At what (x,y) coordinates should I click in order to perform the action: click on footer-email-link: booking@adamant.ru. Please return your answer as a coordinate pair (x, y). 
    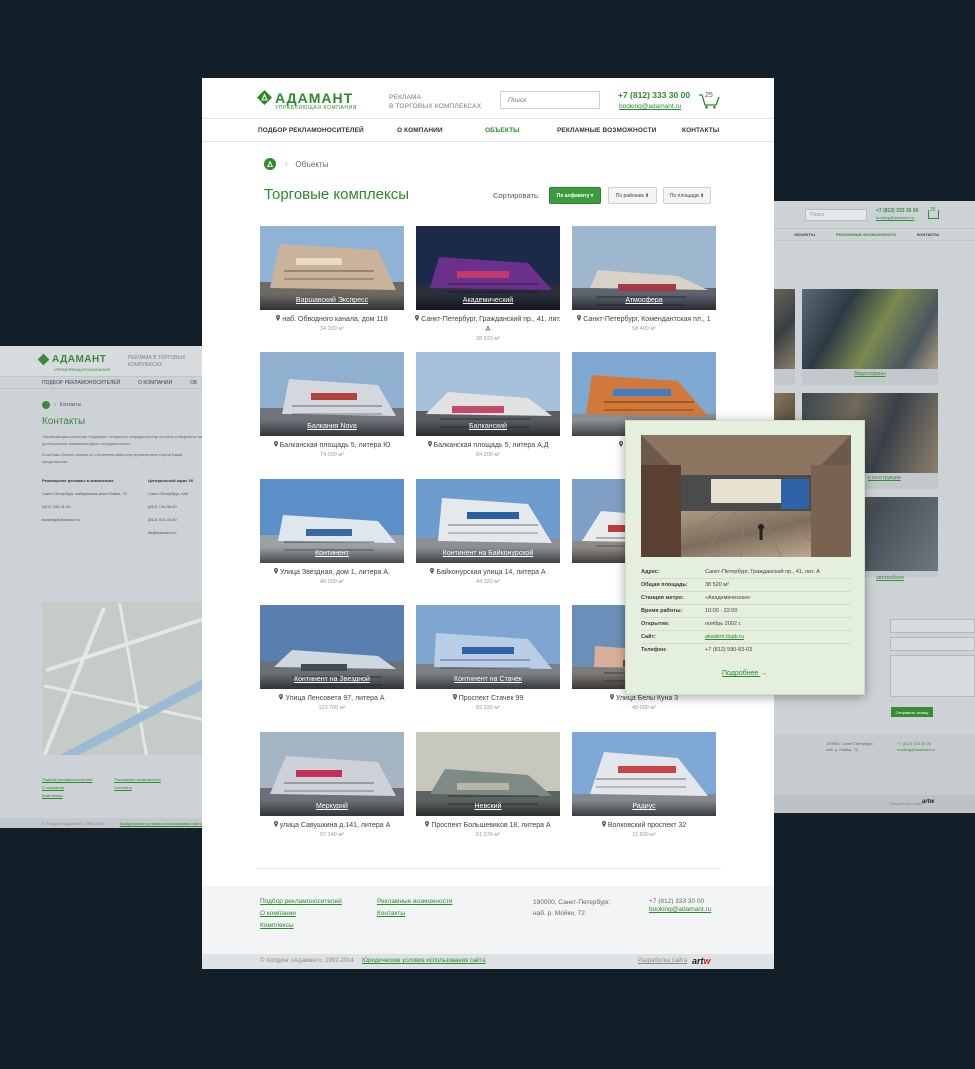
    Looking at the image, I should click on (680, 909).